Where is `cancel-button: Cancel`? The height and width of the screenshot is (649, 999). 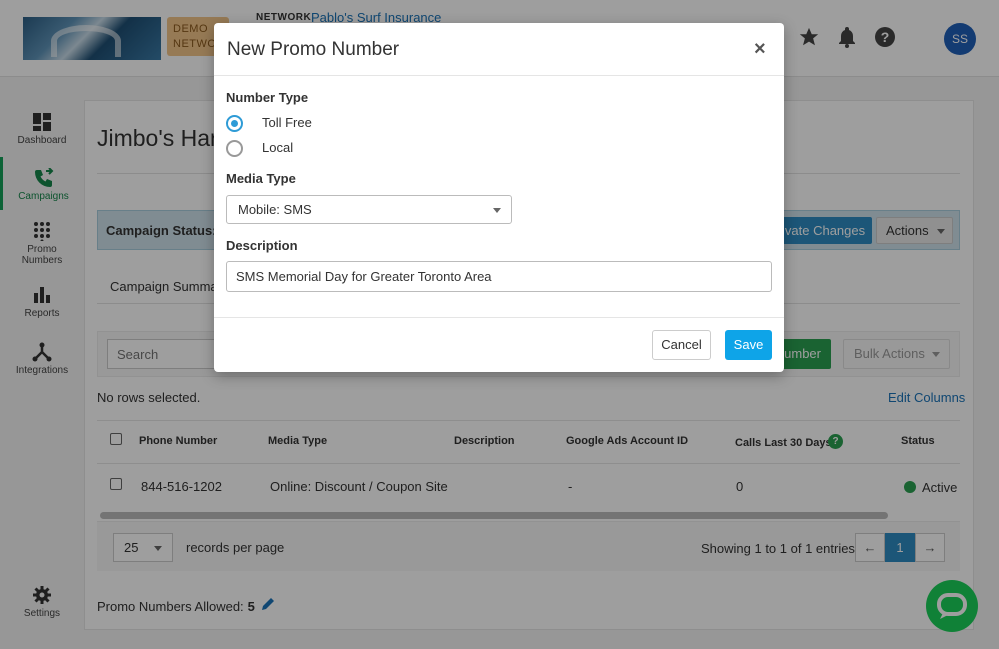 cancel-button: Cancel is located at coordinates (681, 345).